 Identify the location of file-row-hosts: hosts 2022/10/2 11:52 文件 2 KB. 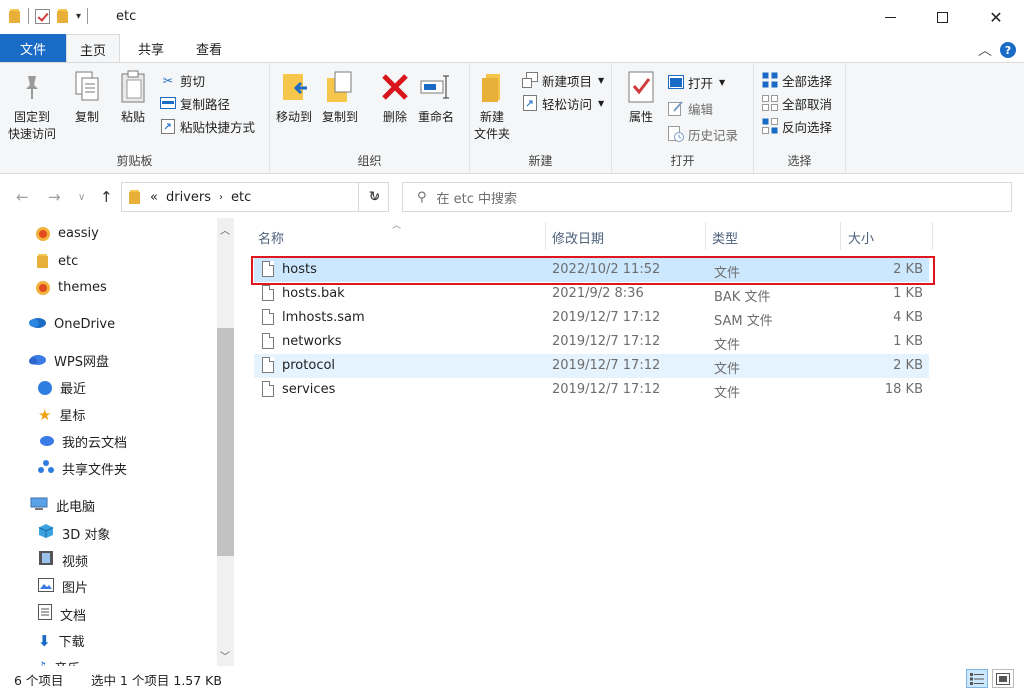
(591, 270).